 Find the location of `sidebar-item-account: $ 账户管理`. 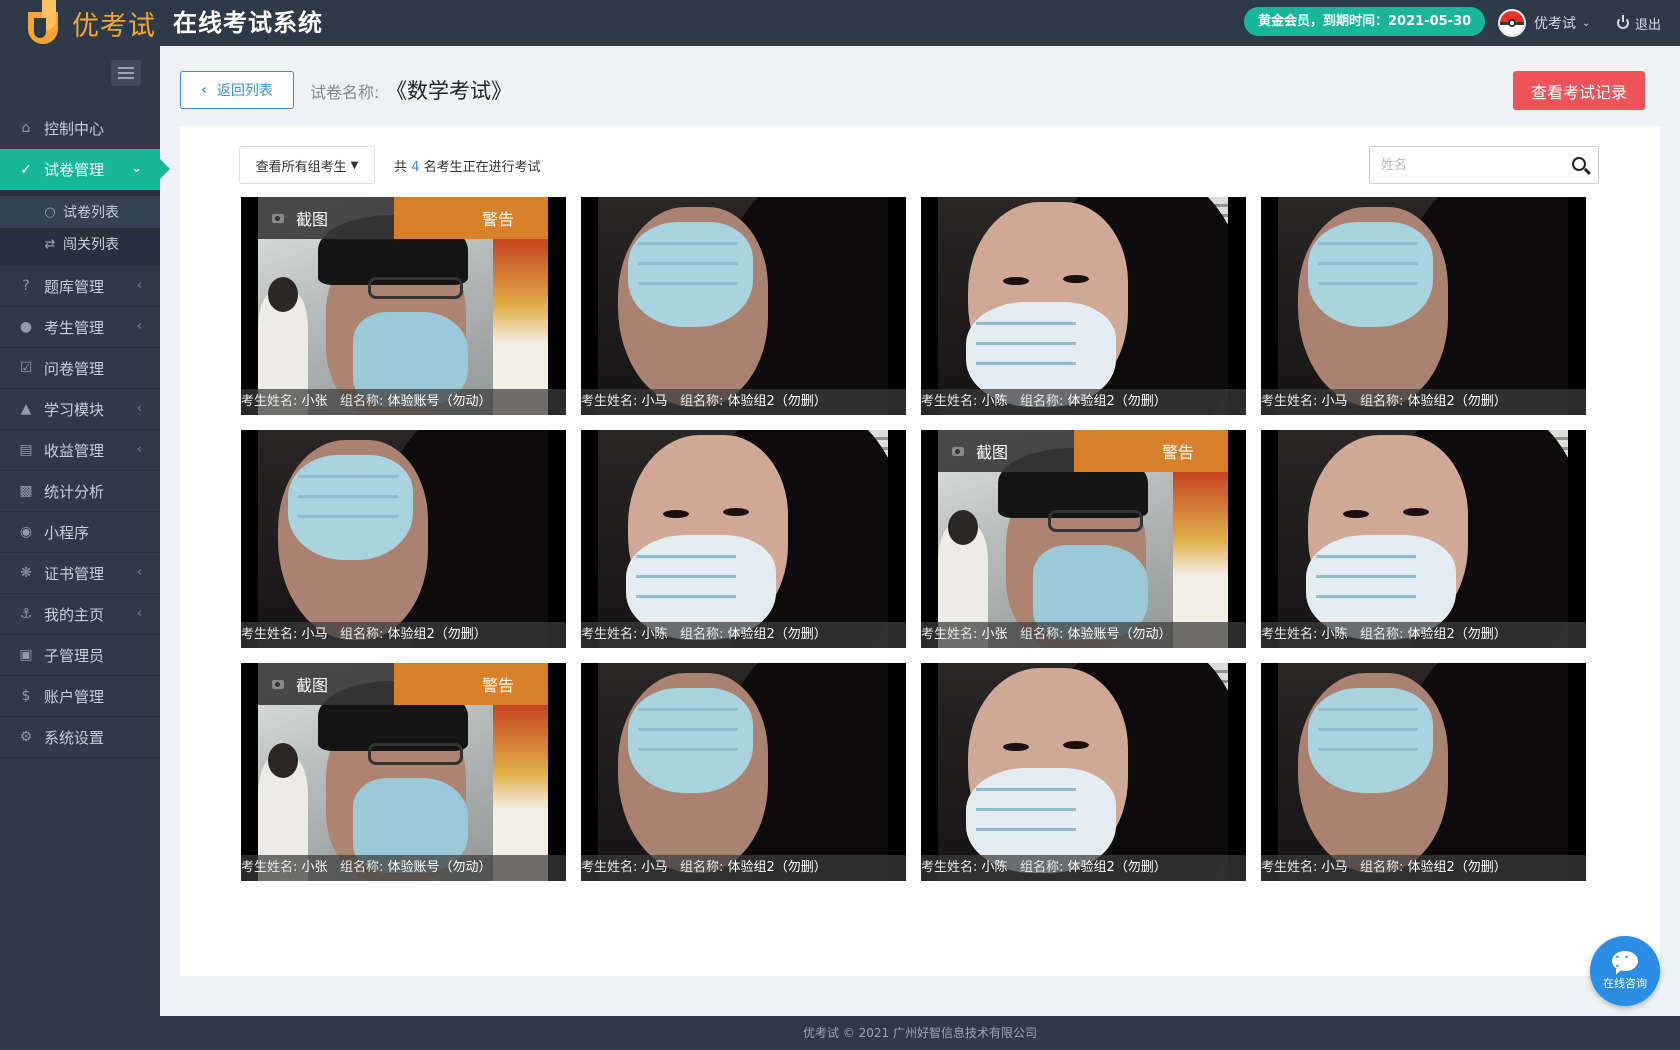

sidebar-item-account: $ 账户管理 is located at coordinates (80, 696).